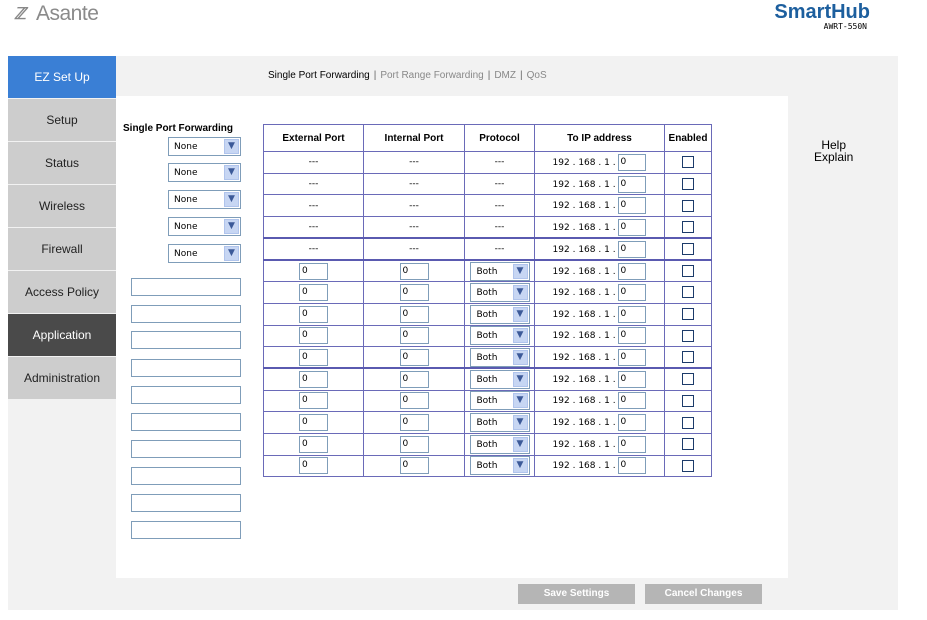  I want to click on cancel-changes-button: Cancel Changes, so click(703, 594).